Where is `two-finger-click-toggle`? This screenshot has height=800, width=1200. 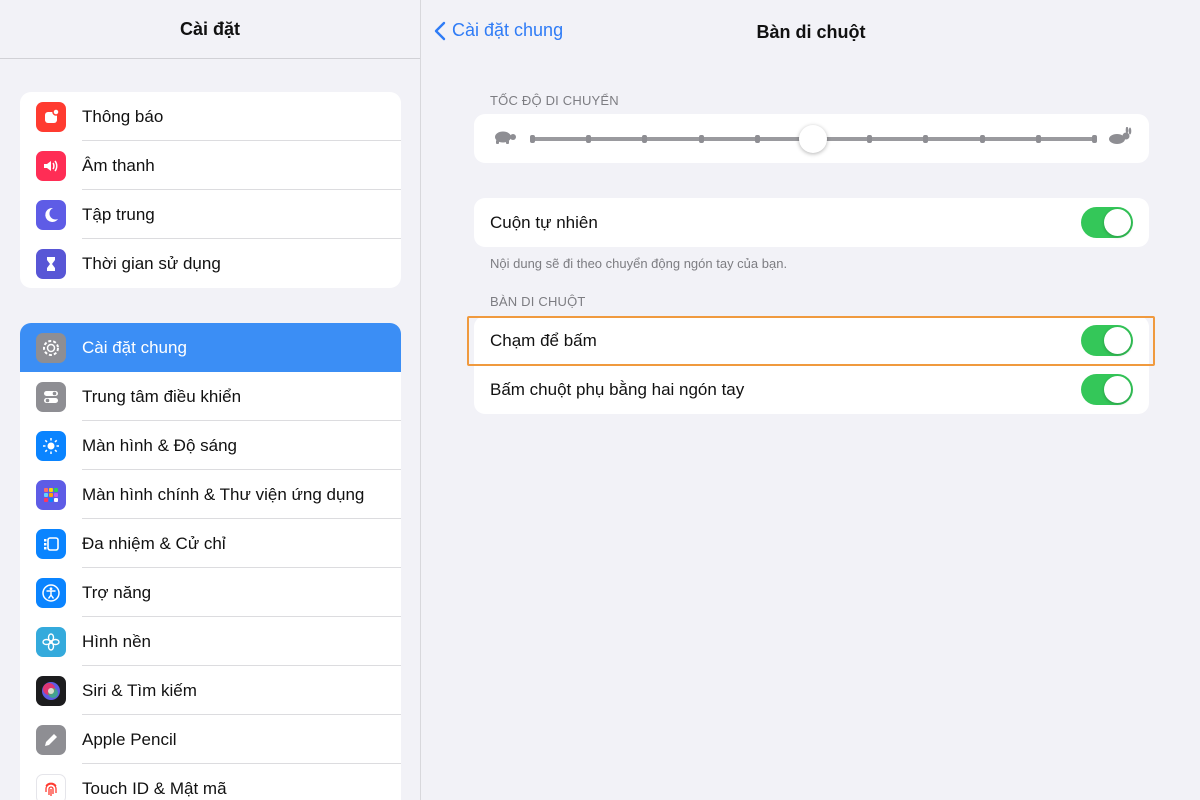
two-finger-click-toggle is located at coordinates (1107, 389).